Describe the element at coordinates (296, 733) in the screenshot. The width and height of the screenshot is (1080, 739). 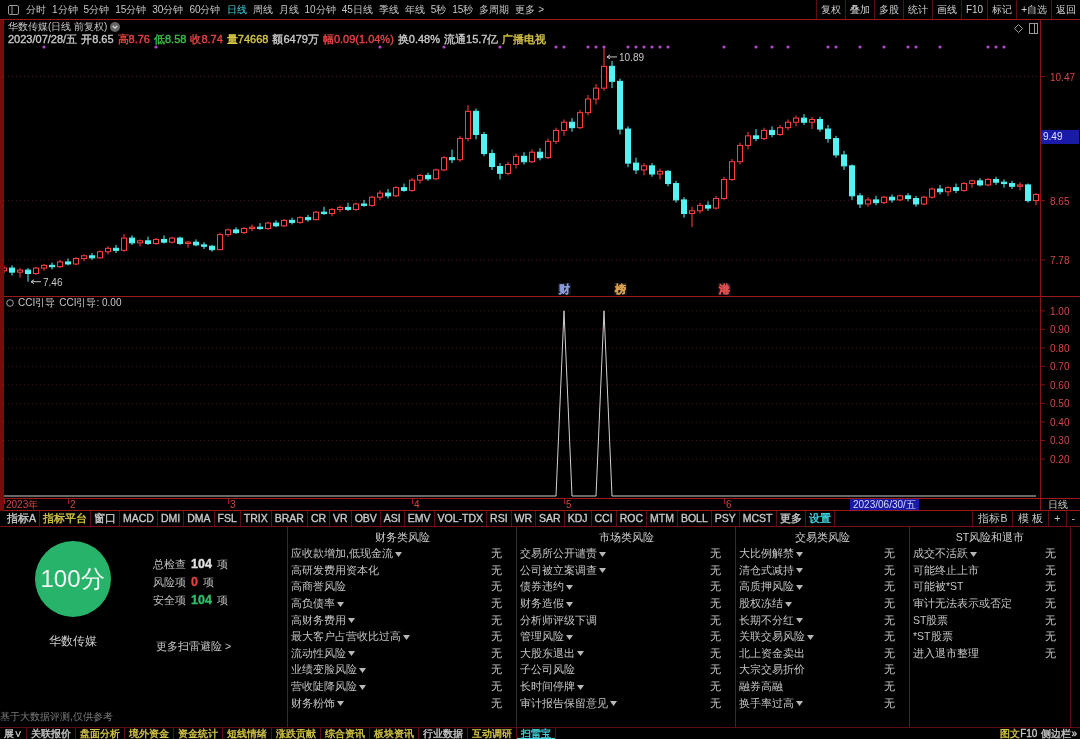
I see `bottom-tab: 涨跌贡献` at that location.